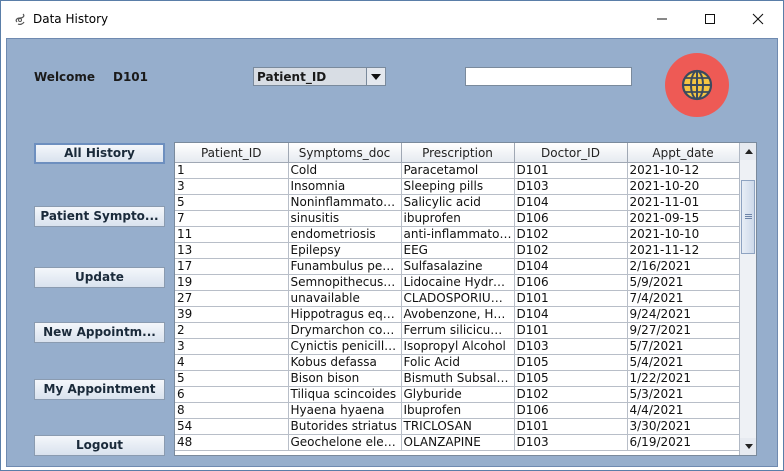 The height and width of the screenshot is (471, 784). What do you see at coordinates (375, 76) in the screenshot?
I see `dropdown-arrow-button` at bounding box center [375, 76].